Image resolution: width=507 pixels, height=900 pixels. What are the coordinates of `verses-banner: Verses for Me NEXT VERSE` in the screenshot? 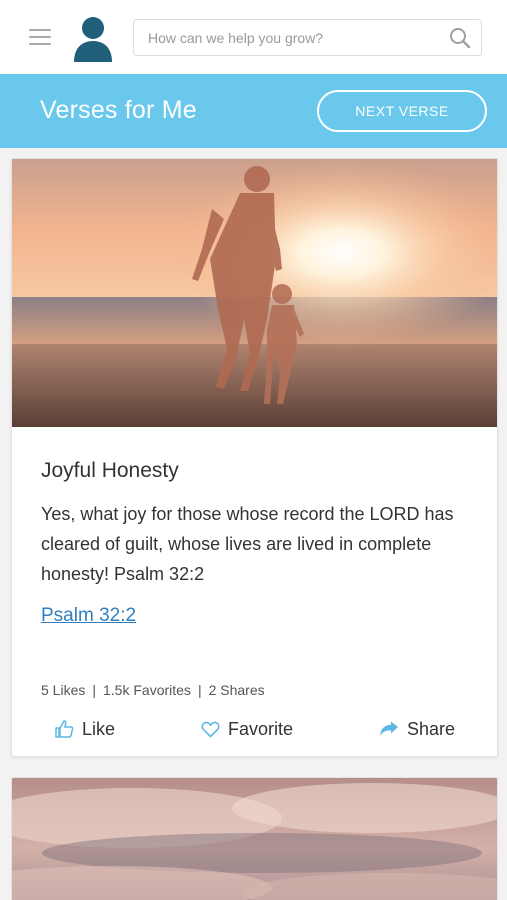 It's located at (253, 111).